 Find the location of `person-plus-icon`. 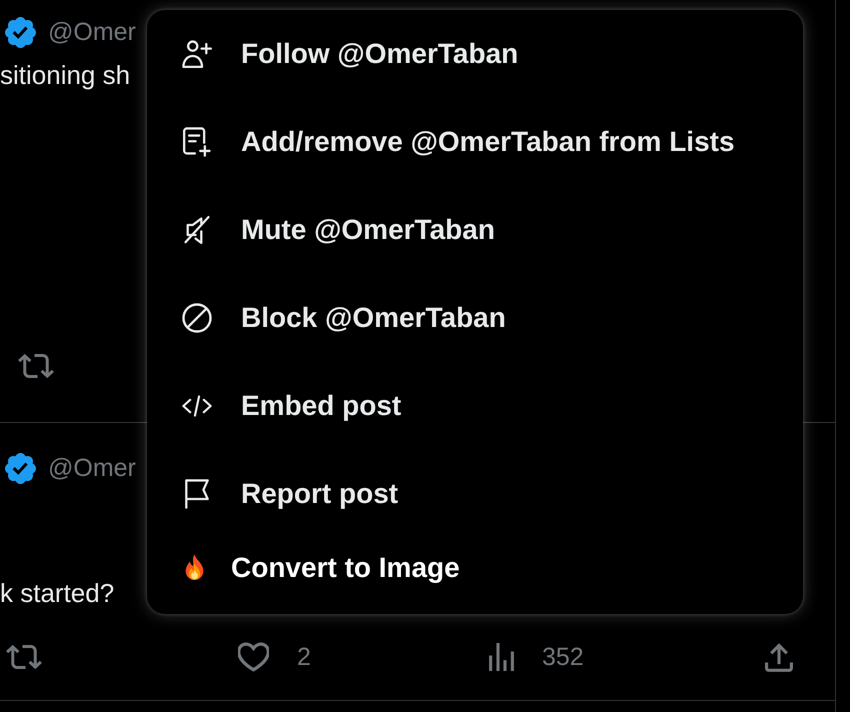

person-plus-icon is located at coordinates (197, 54).